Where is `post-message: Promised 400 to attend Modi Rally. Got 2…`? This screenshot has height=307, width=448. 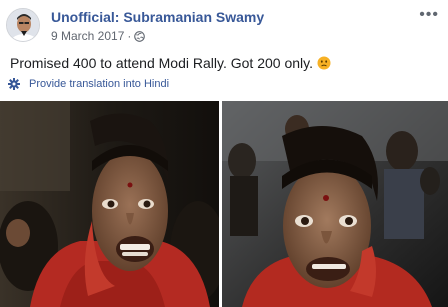 post-message: Promised 400 to attend Modi Rally. Got 2… is located at coordinates (161, 63).